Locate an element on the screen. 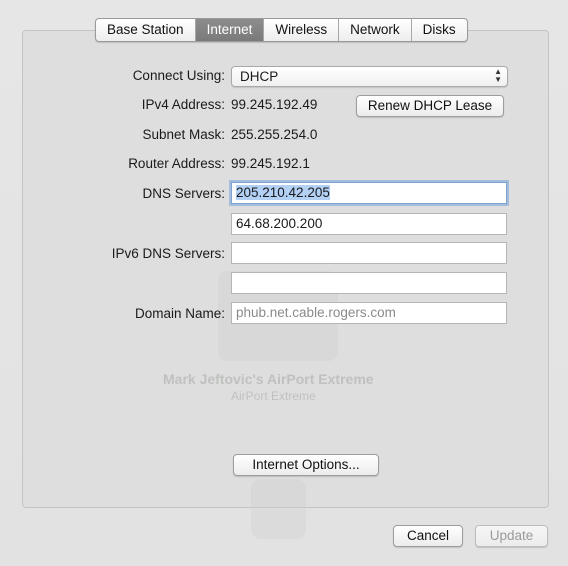 The image size is (568, 566). ipv6-dns-1-field is located at coordinates (369, 253).